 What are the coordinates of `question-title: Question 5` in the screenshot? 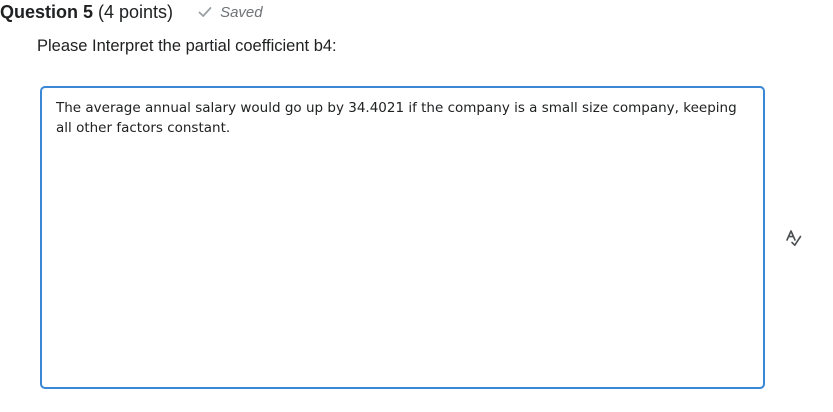 It's located at (47, 11).